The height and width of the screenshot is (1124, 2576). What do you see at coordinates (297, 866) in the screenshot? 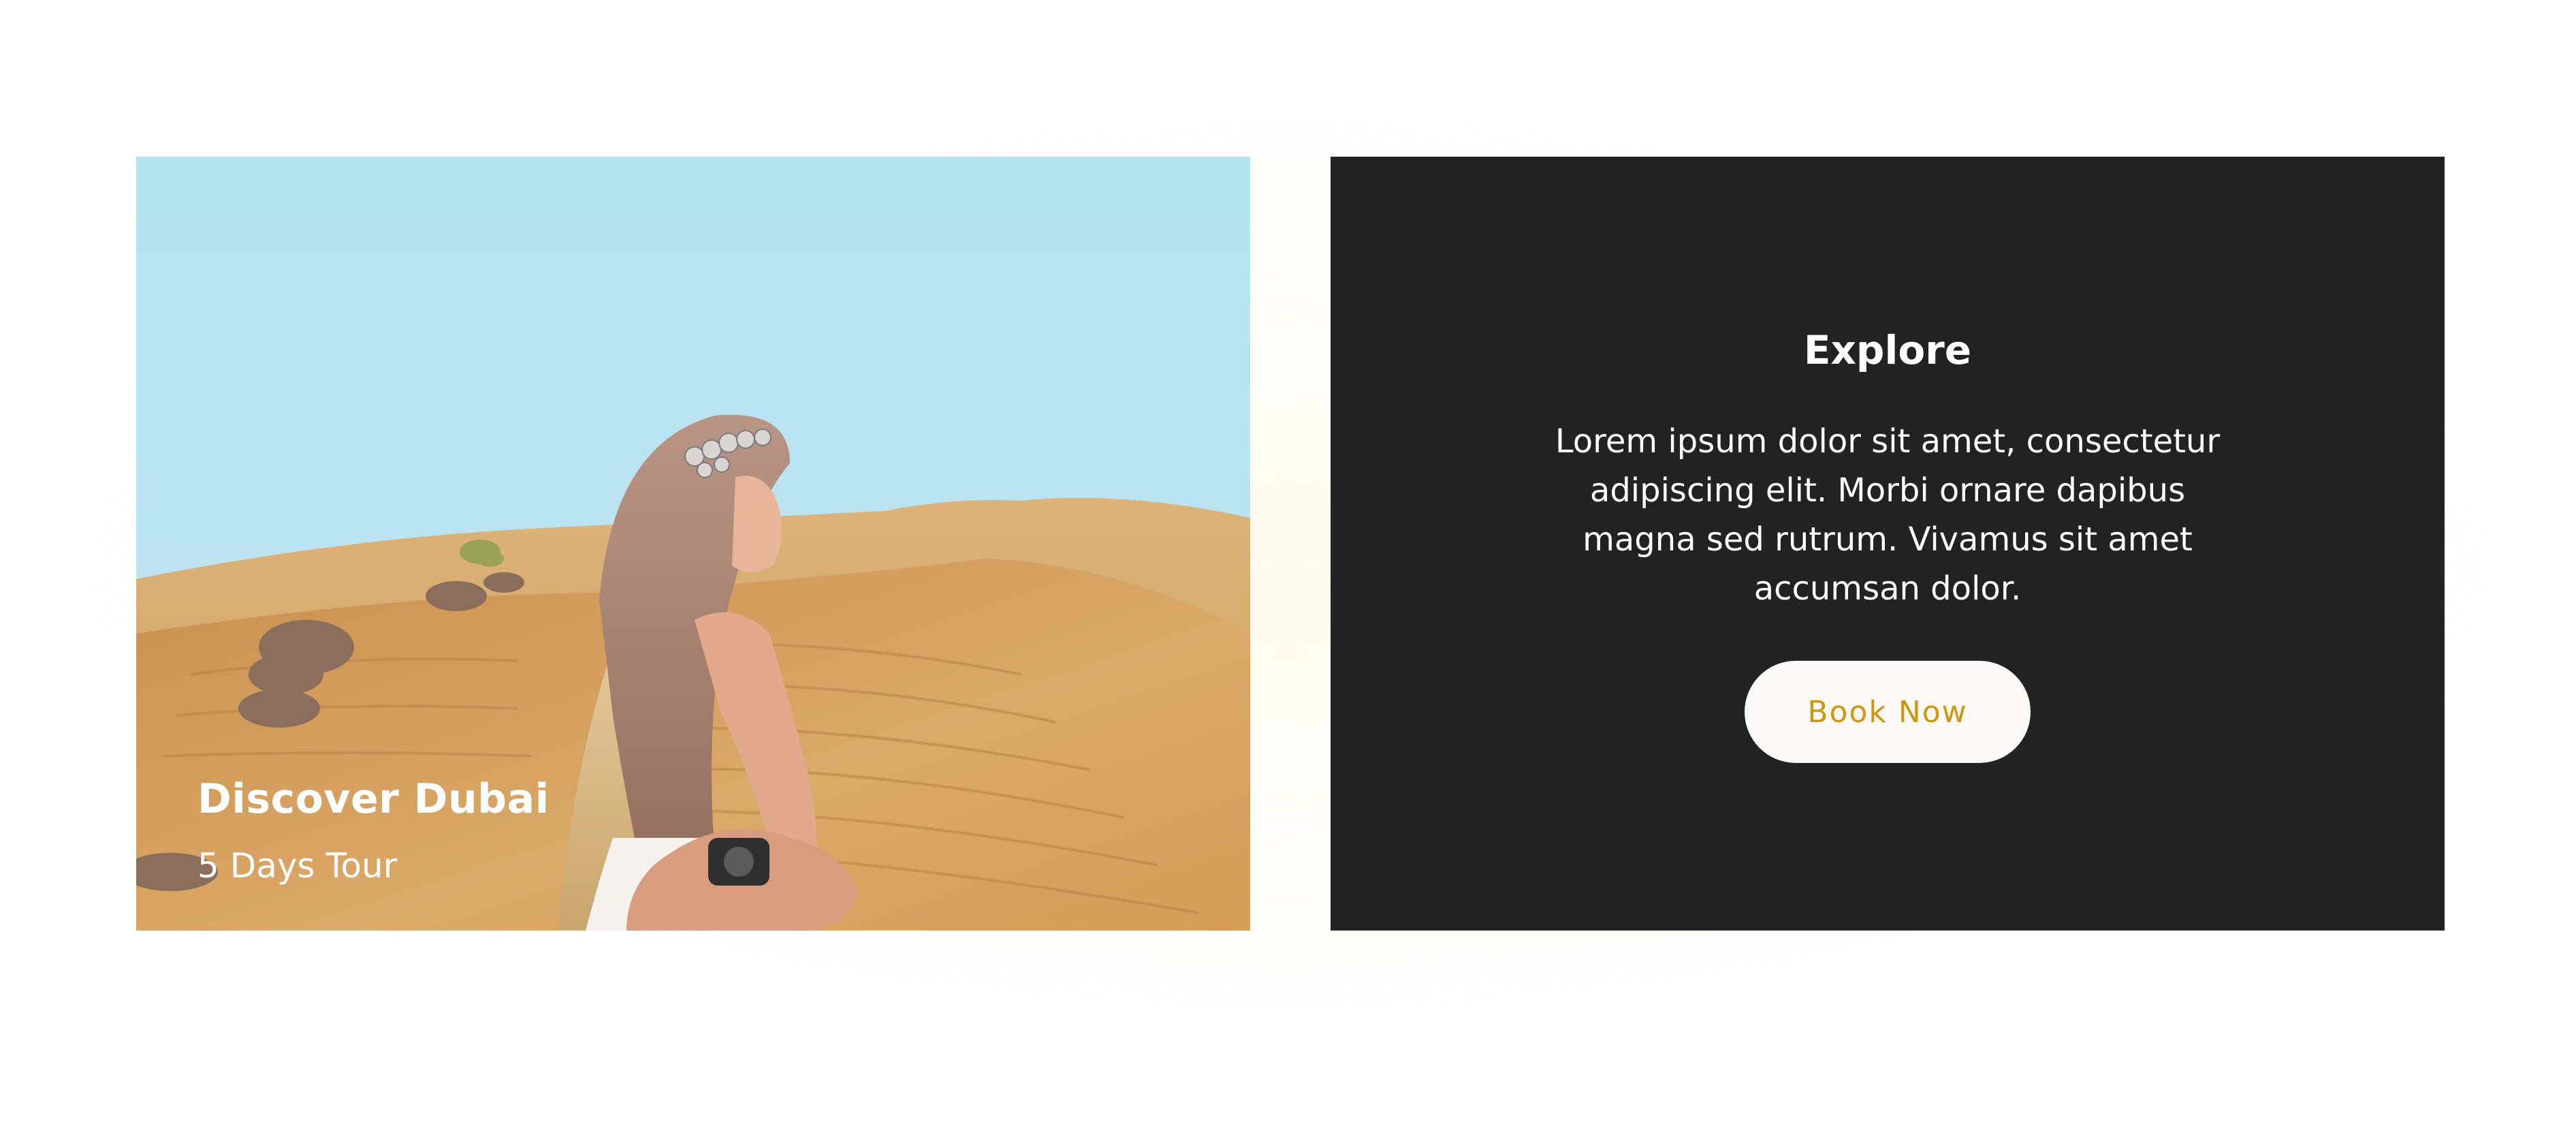
I see `tour-subtitle: 5 Days Tour` at bounding box center [297, 866].